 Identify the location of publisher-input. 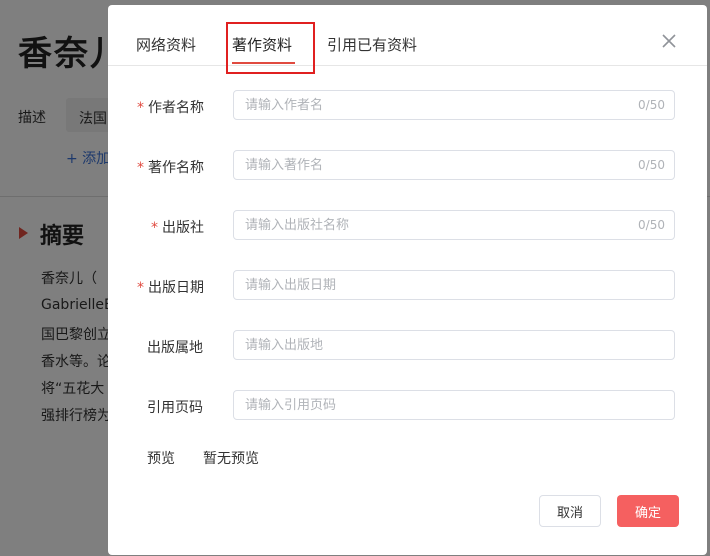
(454, 225).